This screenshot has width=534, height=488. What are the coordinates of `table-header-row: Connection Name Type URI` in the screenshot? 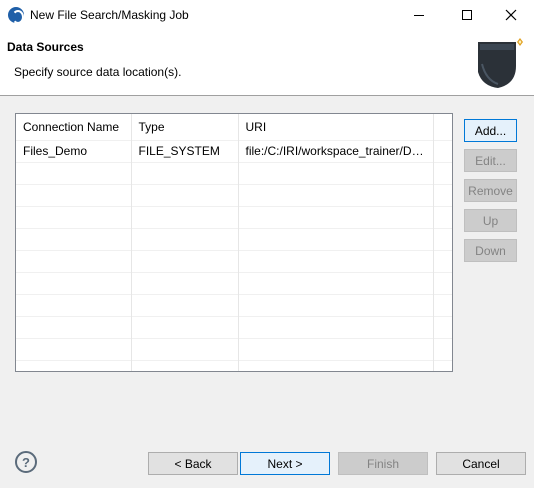 It's located at (234, 127).